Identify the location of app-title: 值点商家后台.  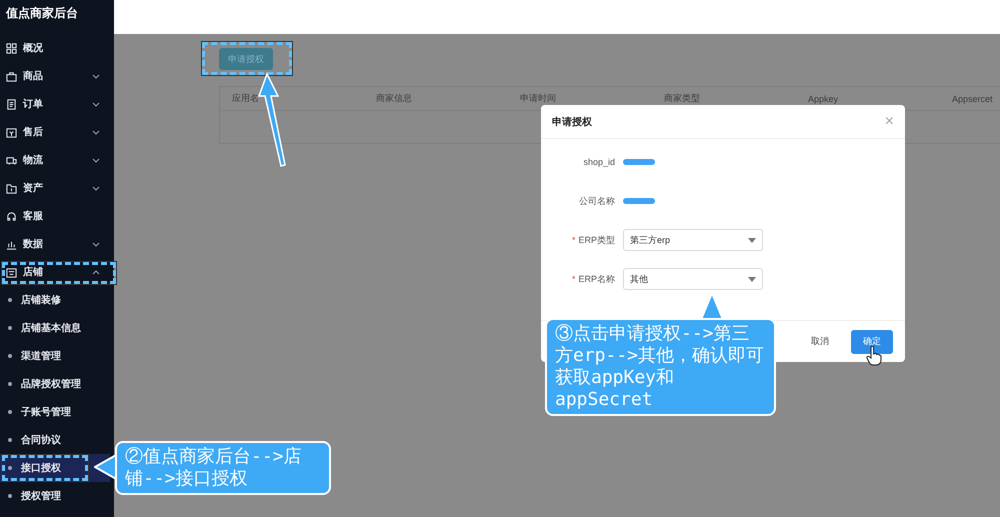
(41, 13).